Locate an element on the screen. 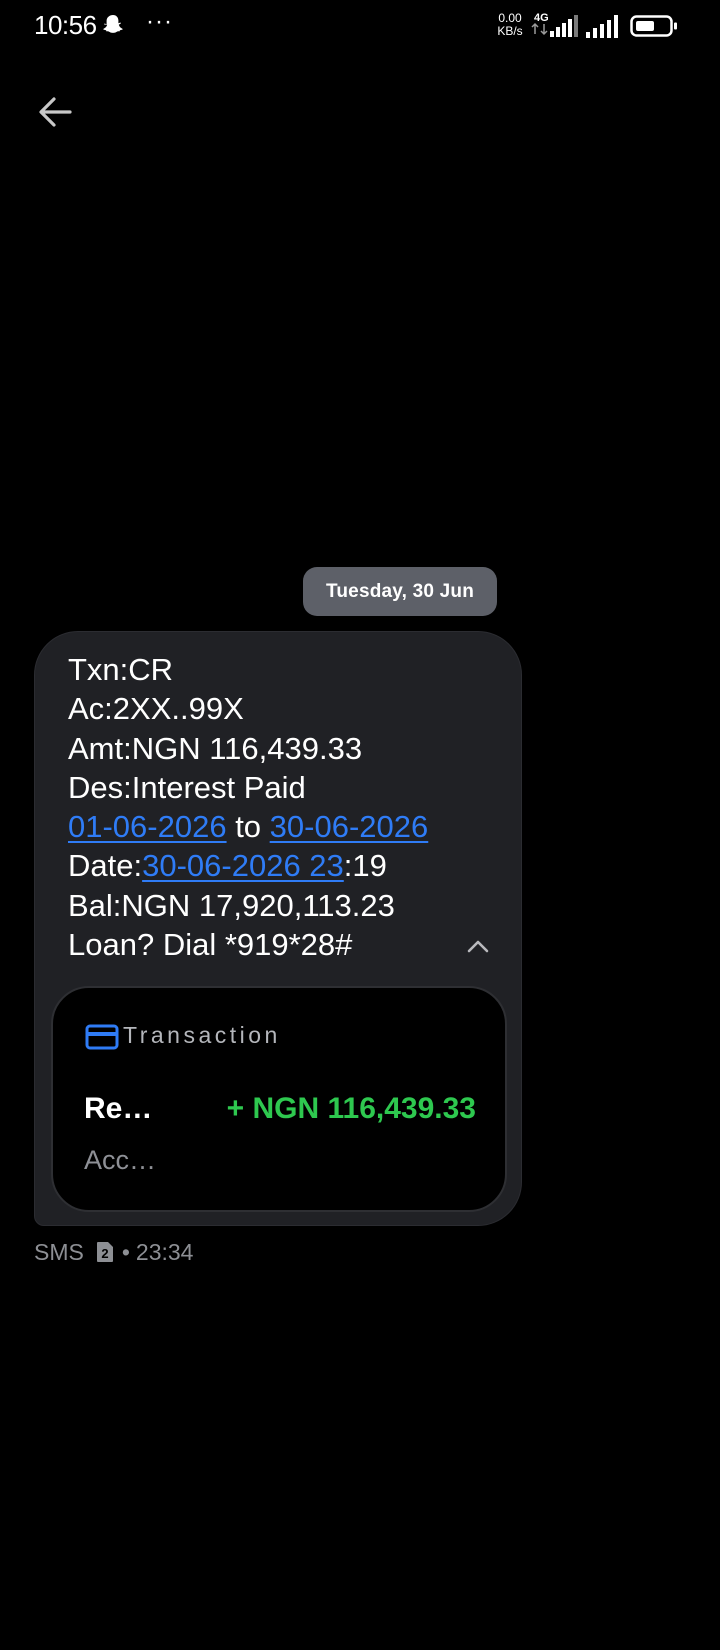  transaction-card-title: Transaction is located at coordinates (202, 1035).